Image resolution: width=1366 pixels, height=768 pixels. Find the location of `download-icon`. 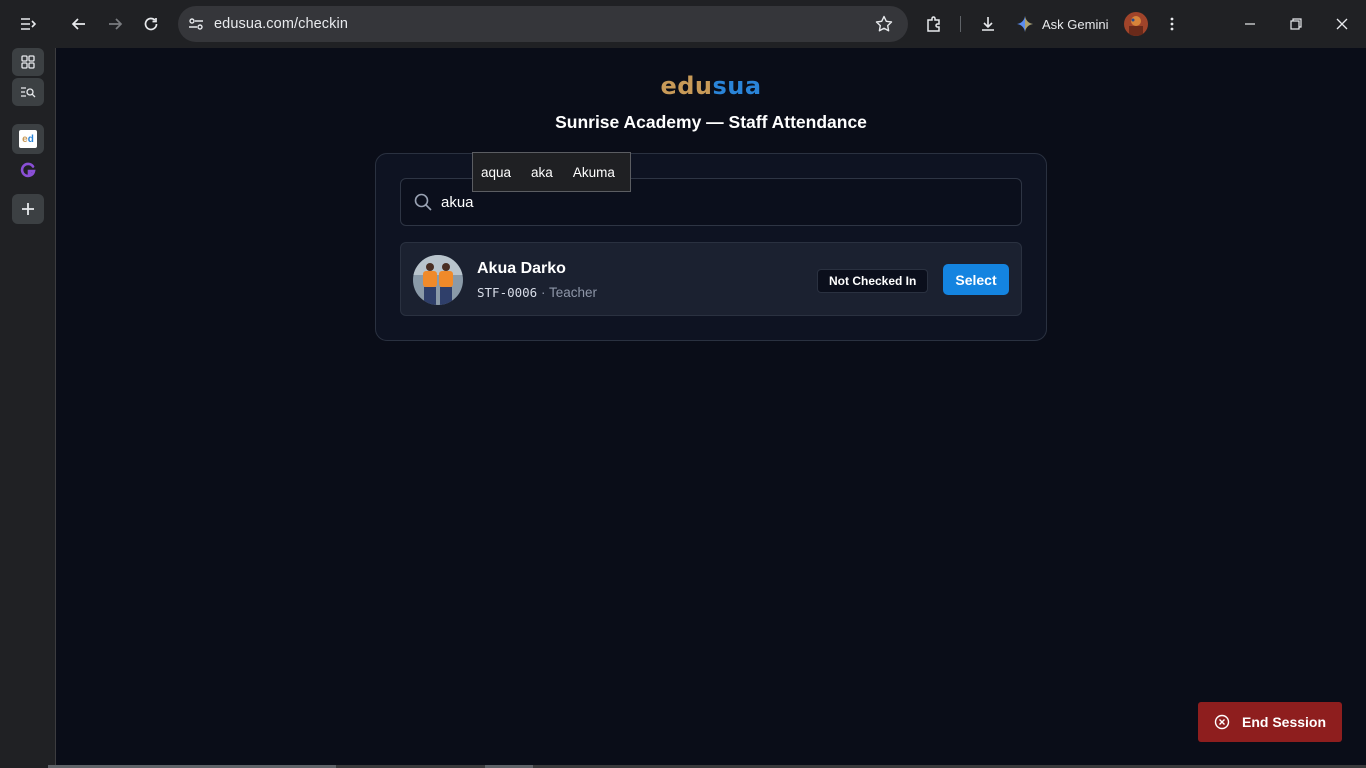

download-icon is located at coordinates (988, 24).